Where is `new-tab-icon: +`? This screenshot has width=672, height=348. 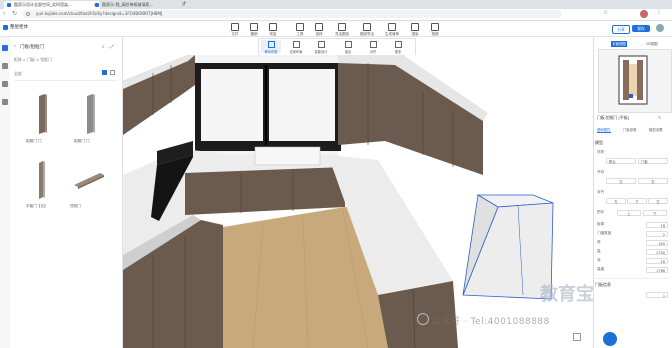 new-tab-icon: + is located at coordinates (184, 3).